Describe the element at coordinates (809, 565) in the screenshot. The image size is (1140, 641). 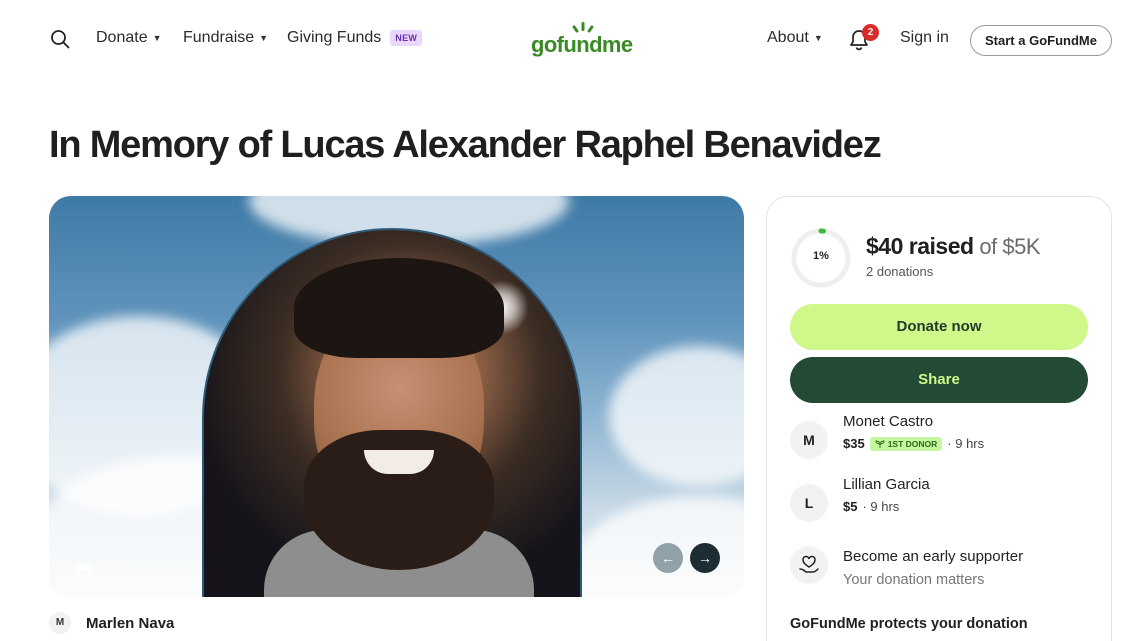
I see `heart-hand-icon` at that location.